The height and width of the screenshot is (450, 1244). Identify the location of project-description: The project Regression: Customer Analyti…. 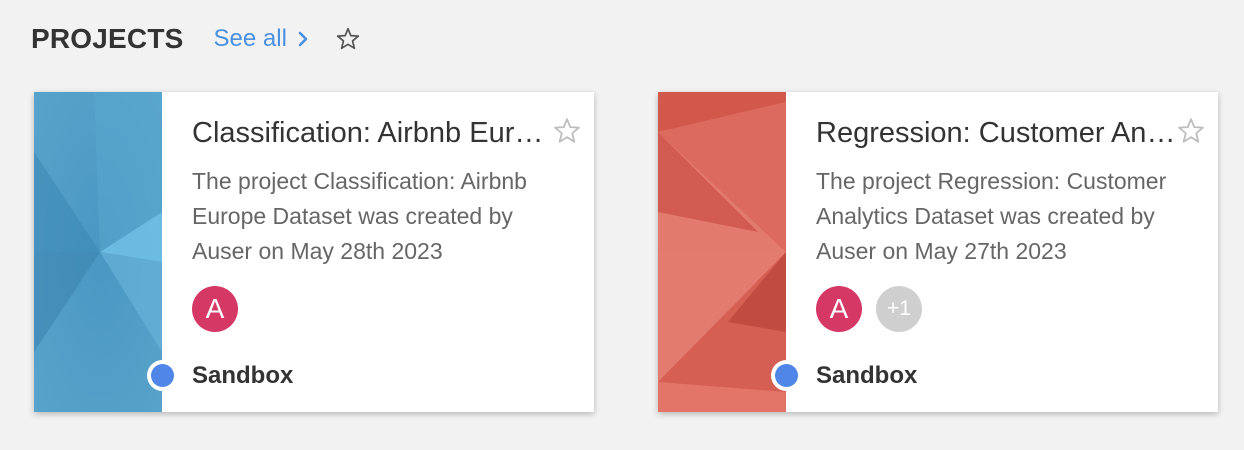
(991, 216).